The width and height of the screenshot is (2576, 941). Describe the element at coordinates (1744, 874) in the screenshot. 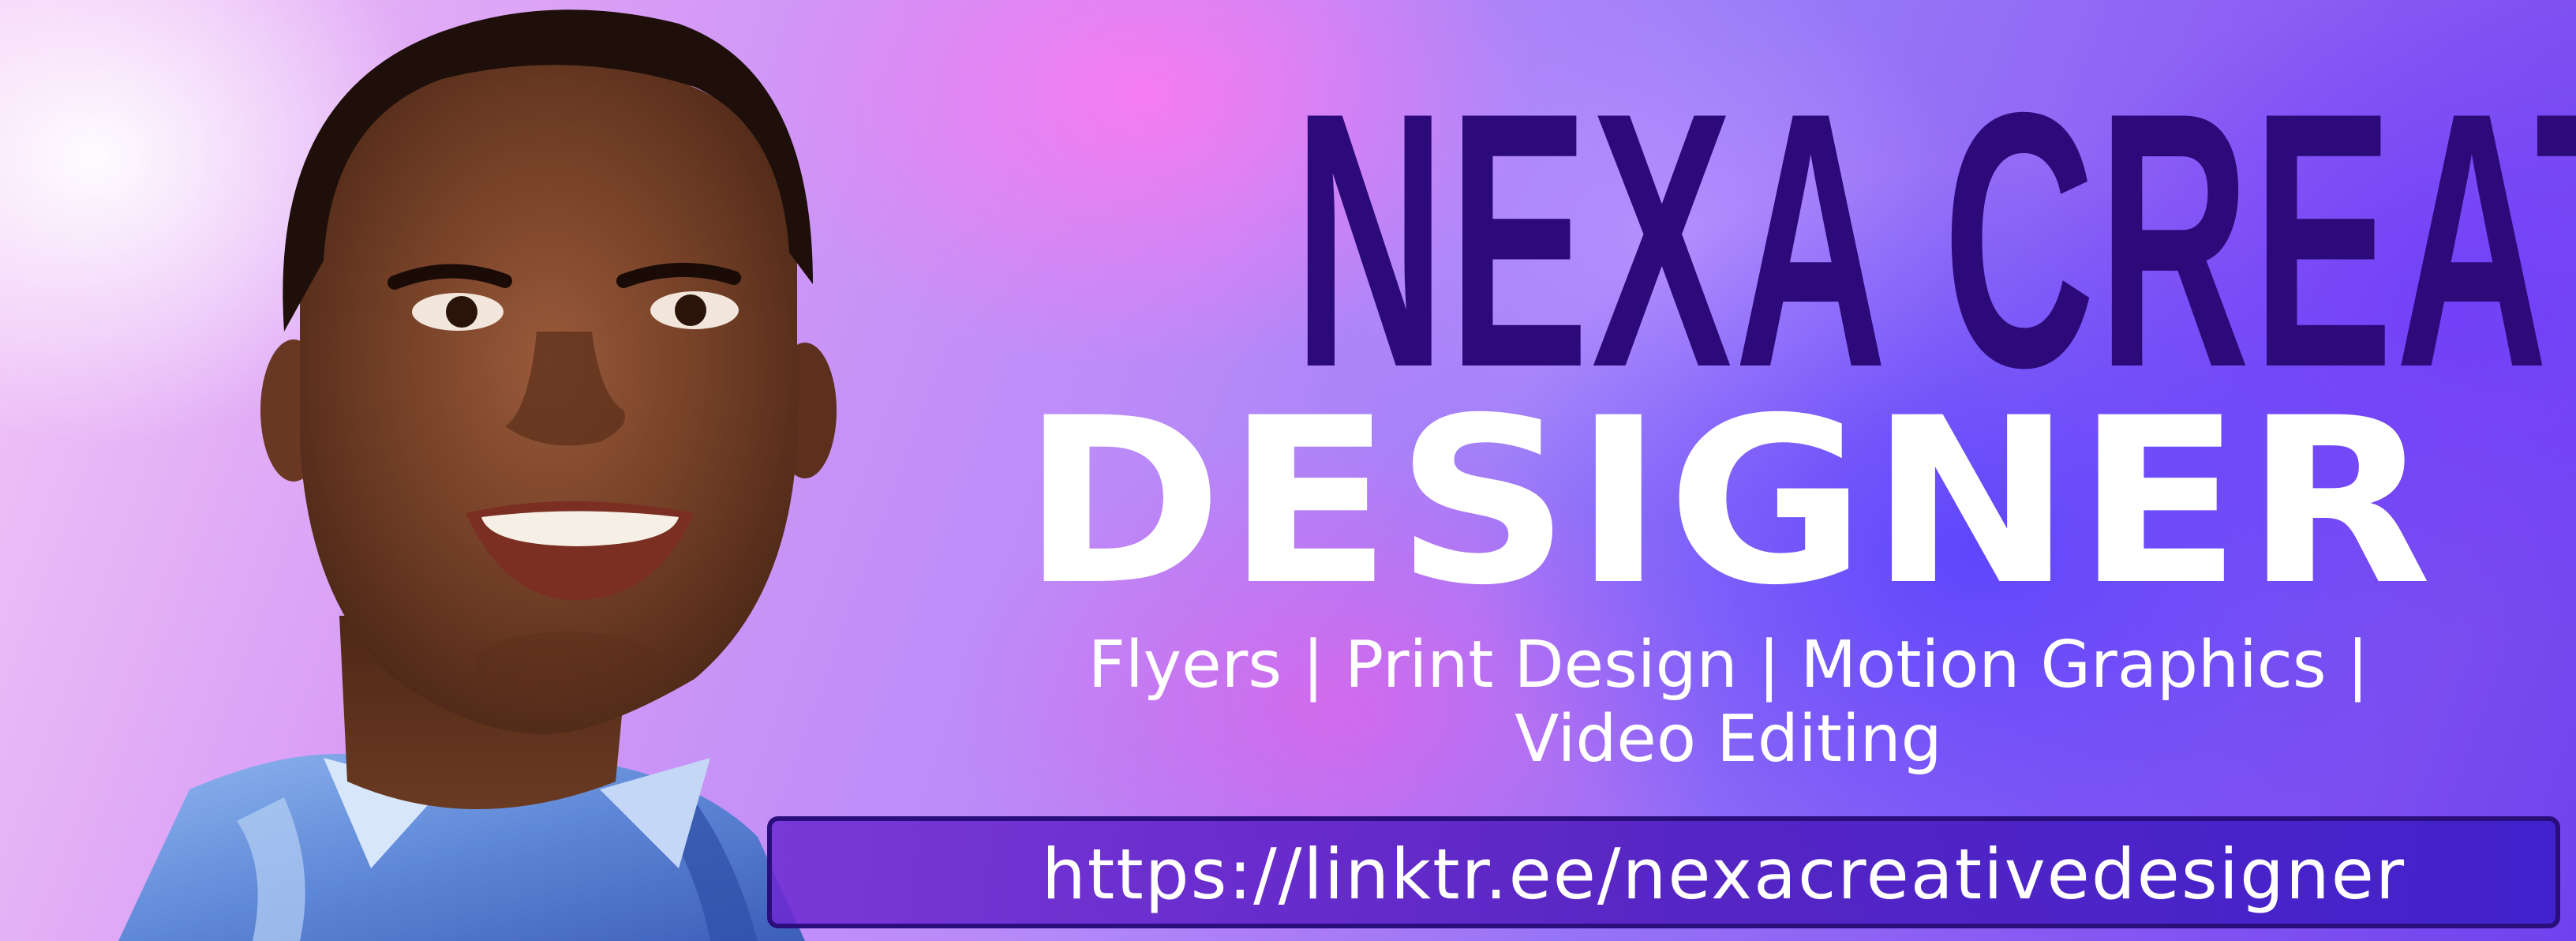

I see `linktree-link: https://linktr.ee/nexacreativedesigner` at that location.